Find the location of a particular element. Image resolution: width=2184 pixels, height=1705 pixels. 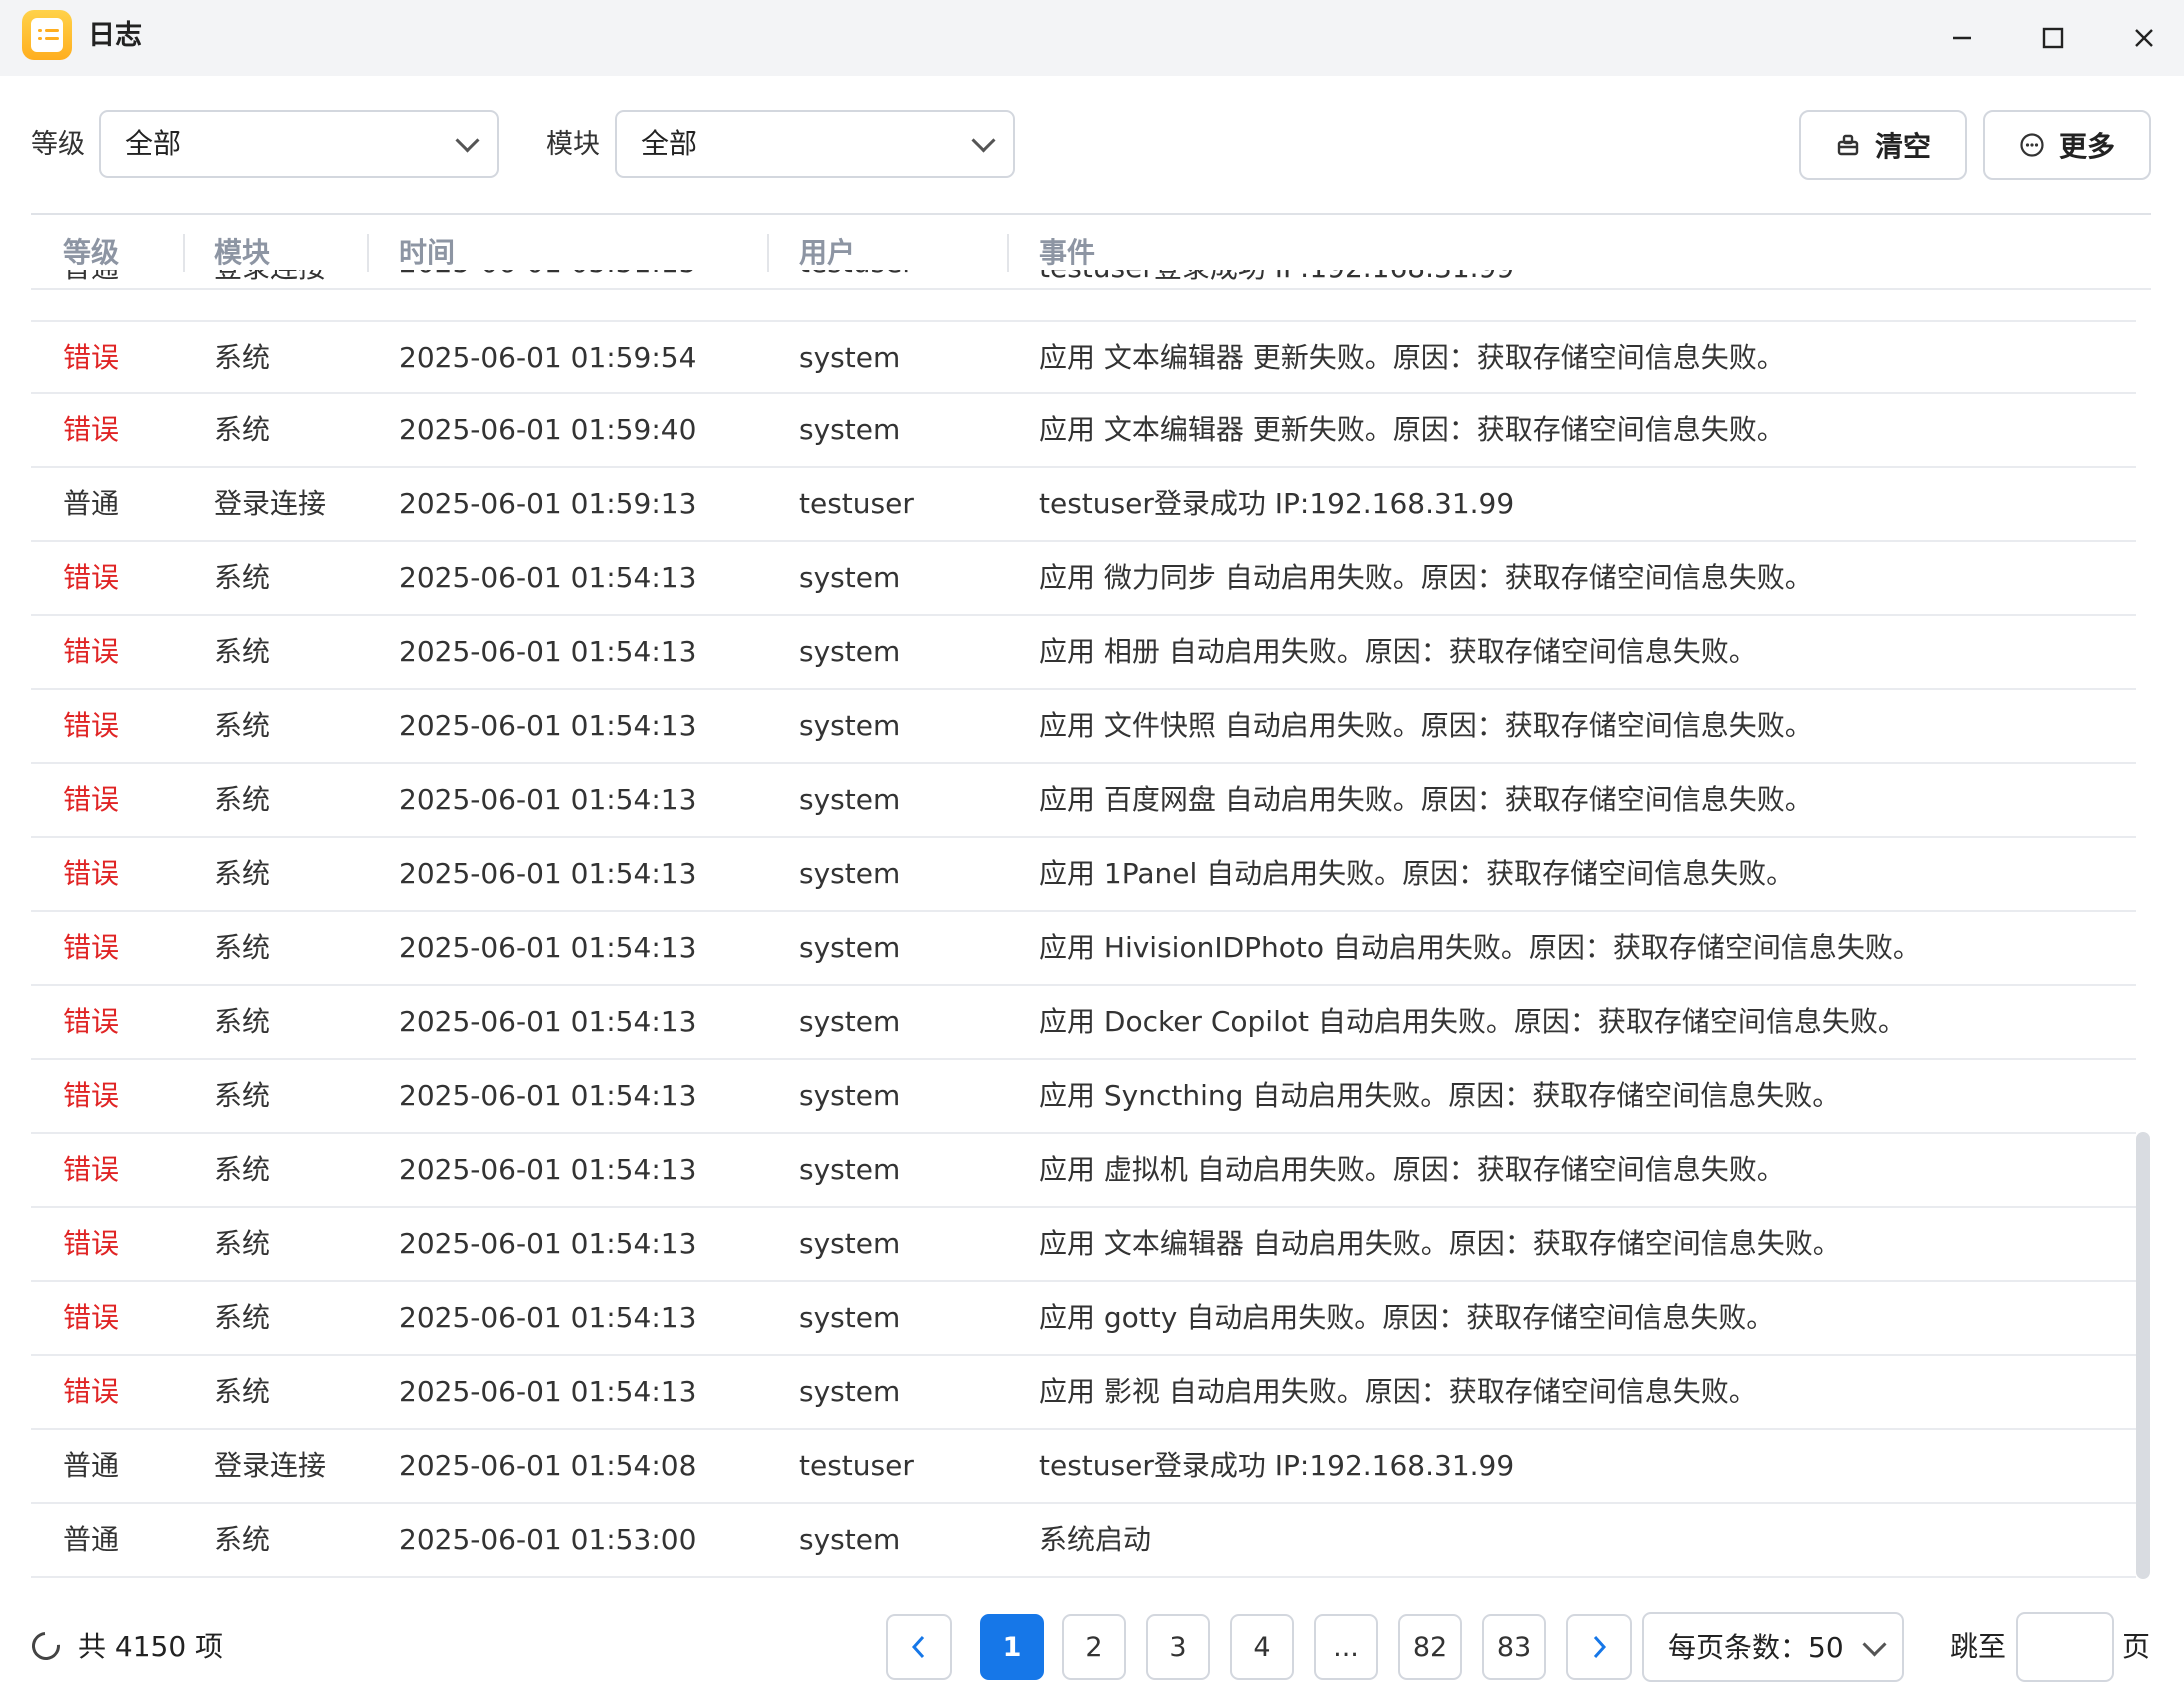

jump-page-input is located at coordinates (2065, 1647).